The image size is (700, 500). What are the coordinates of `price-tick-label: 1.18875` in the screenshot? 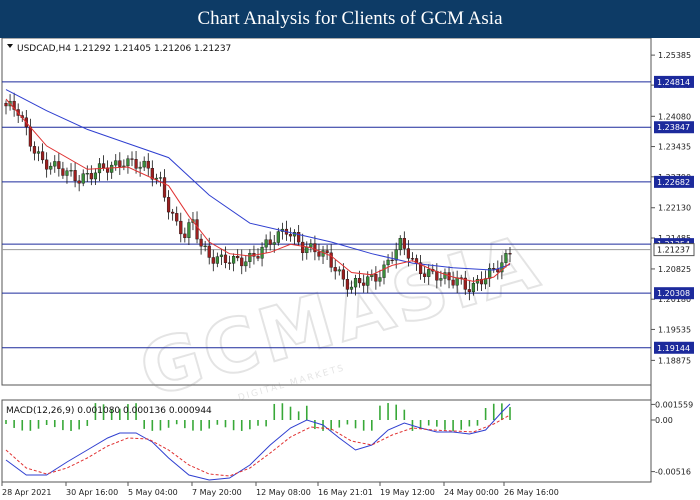 It's located at (674, 360).